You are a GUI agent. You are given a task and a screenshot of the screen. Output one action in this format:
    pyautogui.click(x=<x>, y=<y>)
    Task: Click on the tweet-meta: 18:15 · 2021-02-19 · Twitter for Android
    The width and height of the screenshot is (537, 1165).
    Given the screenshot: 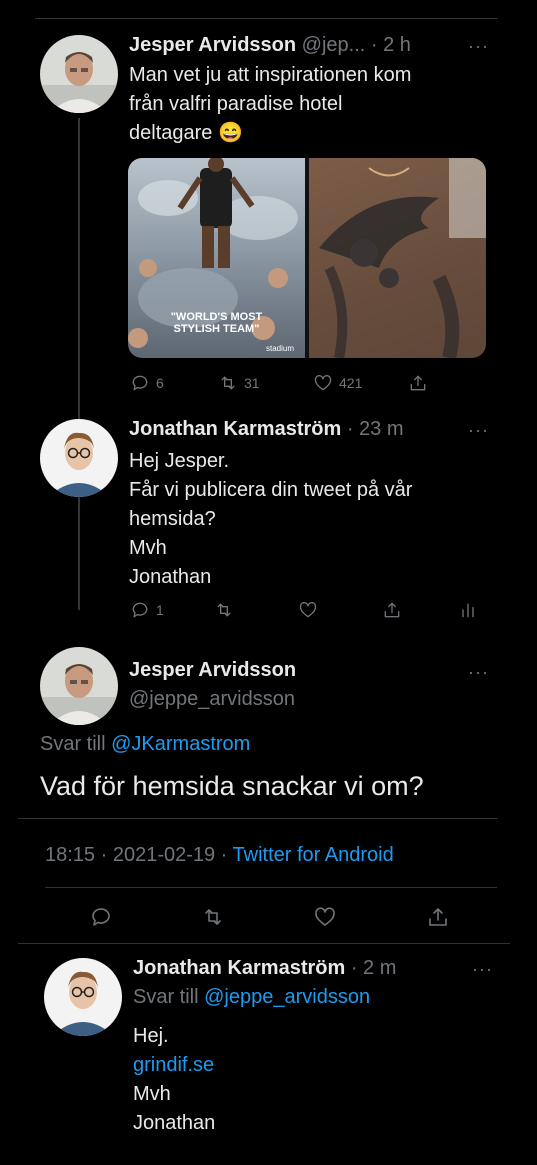 What is the action you would take?
    pyautogui.click(x=219, y=855)
    